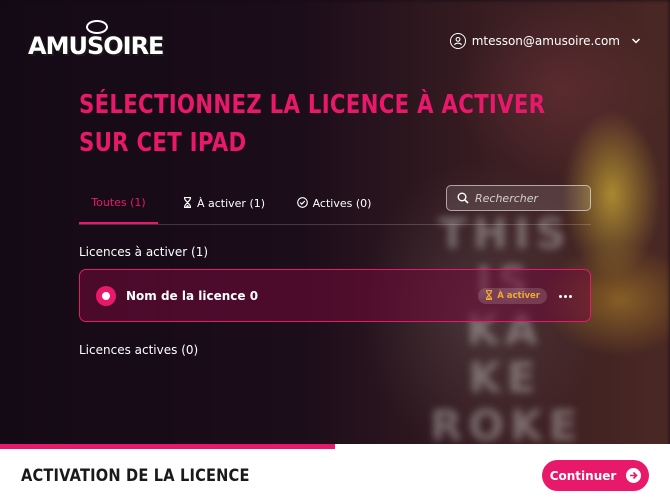 The width and height of the screenshot is (670, 502). What do you see at coordinates (97, 27) in the screenshot?
I see `logo-decoration` at bounding box center [97, 27].